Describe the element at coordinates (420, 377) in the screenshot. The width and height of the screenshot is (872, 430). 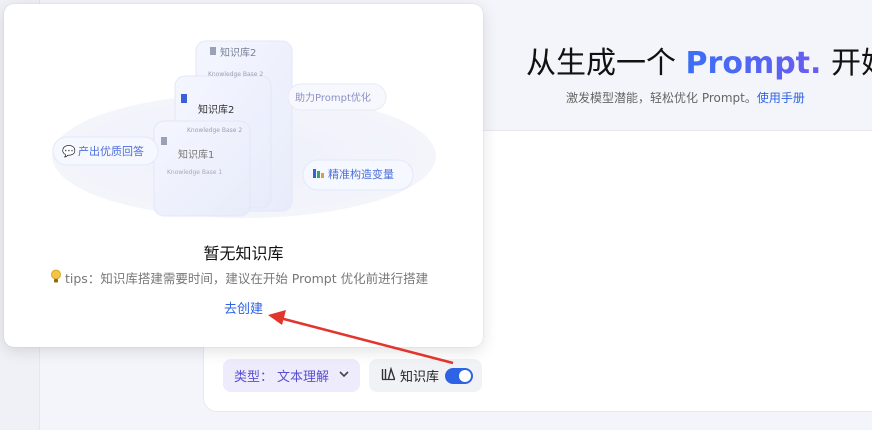
I see `knowledge-base-label: 知识库` at that location.